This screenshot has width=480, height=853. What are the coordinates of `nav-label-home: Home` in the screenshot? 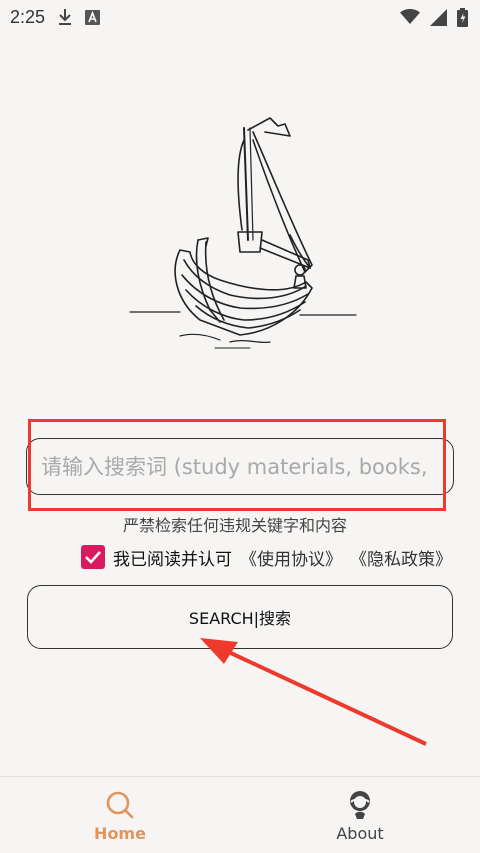 It's located at (120, 833).